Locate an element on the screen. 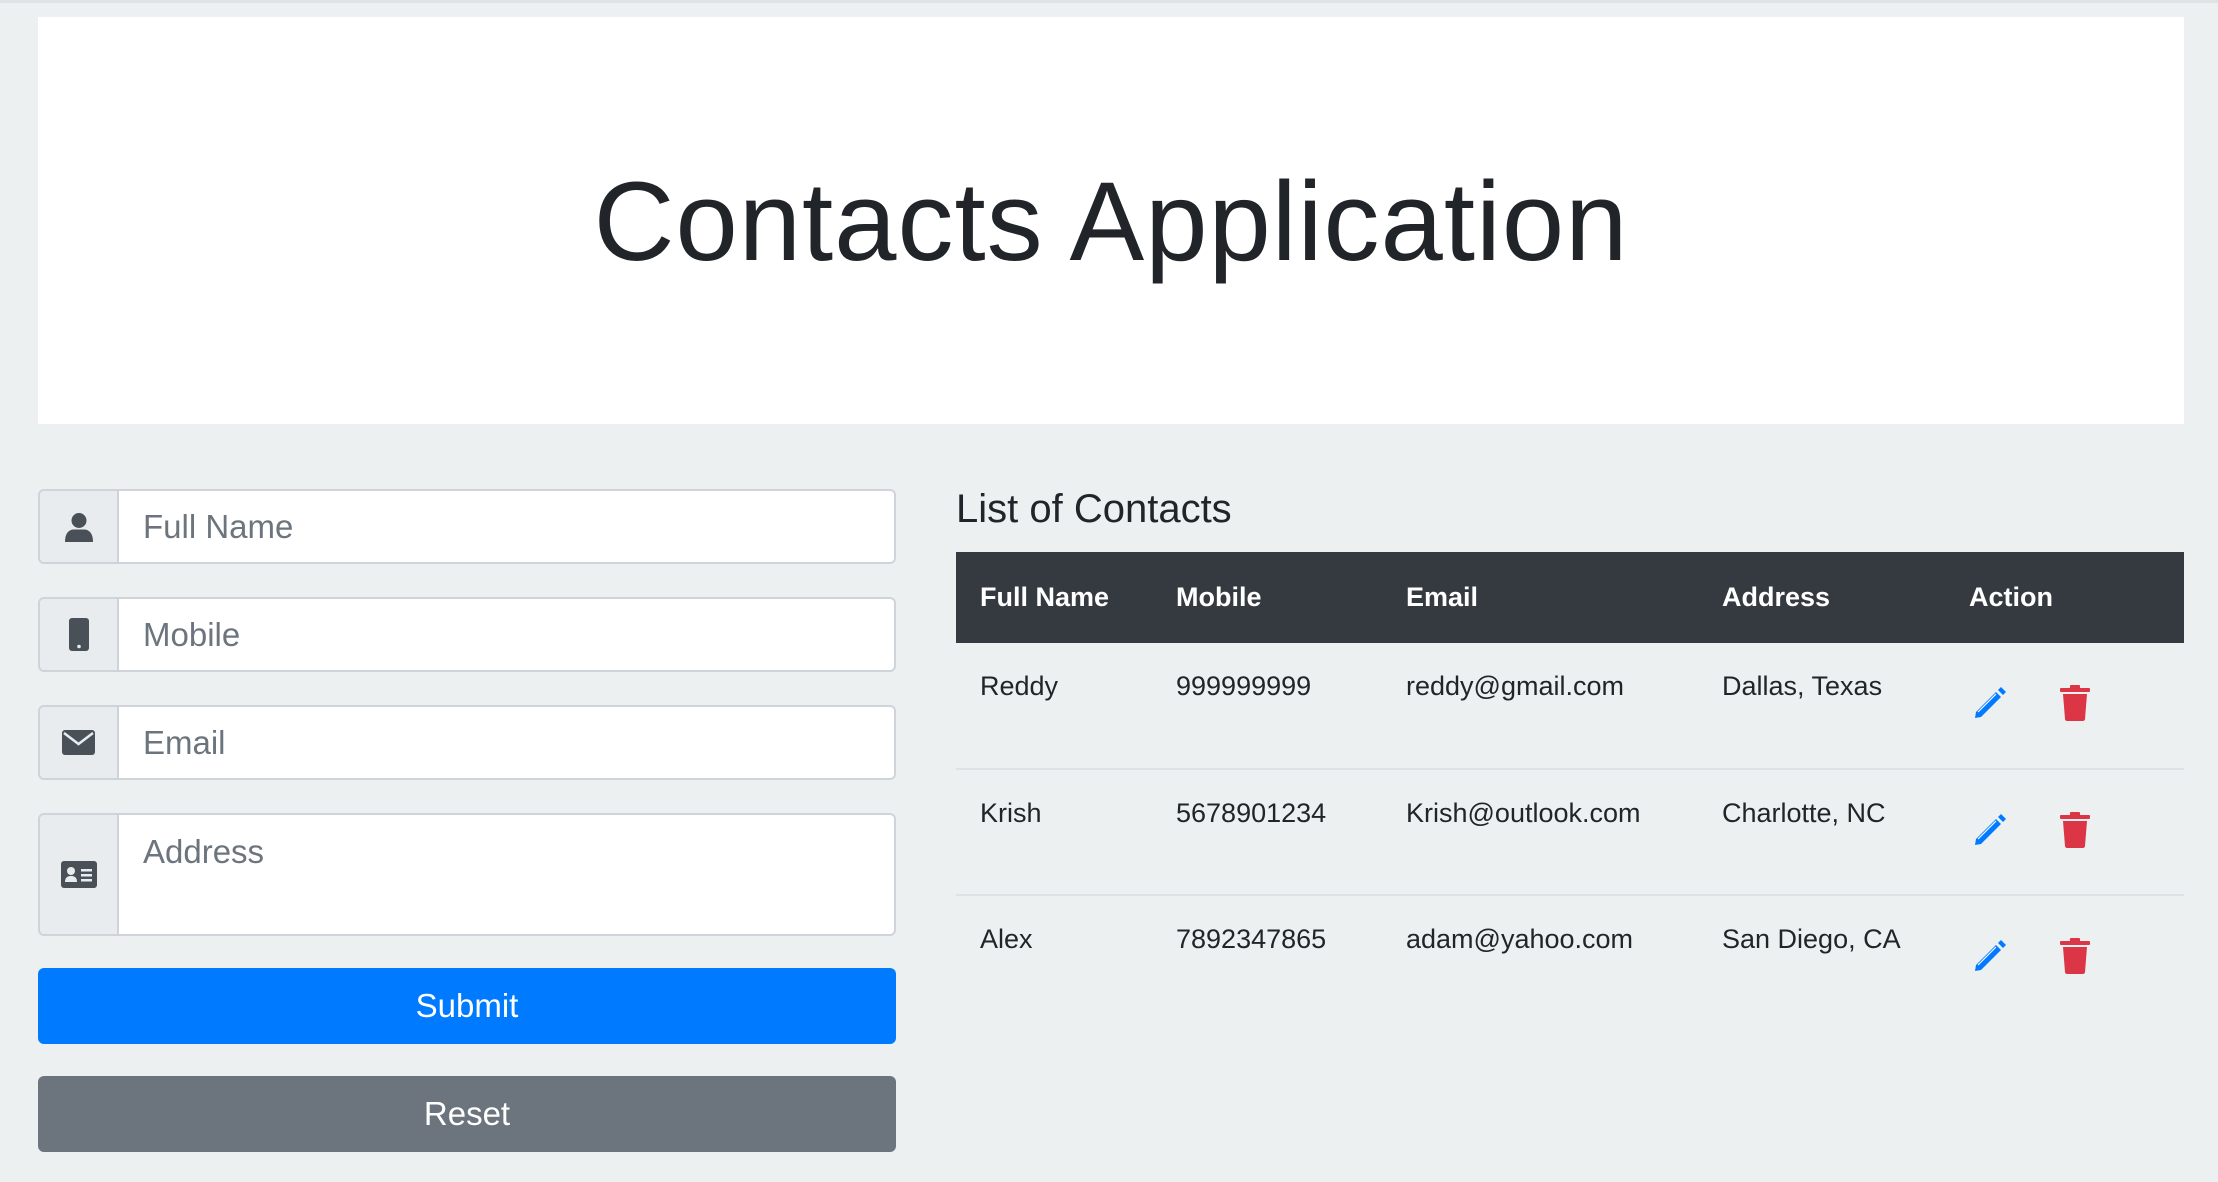 The width and height of the screenshot is (2218, 1182). full-name-input is located at coordinates (506, 526).